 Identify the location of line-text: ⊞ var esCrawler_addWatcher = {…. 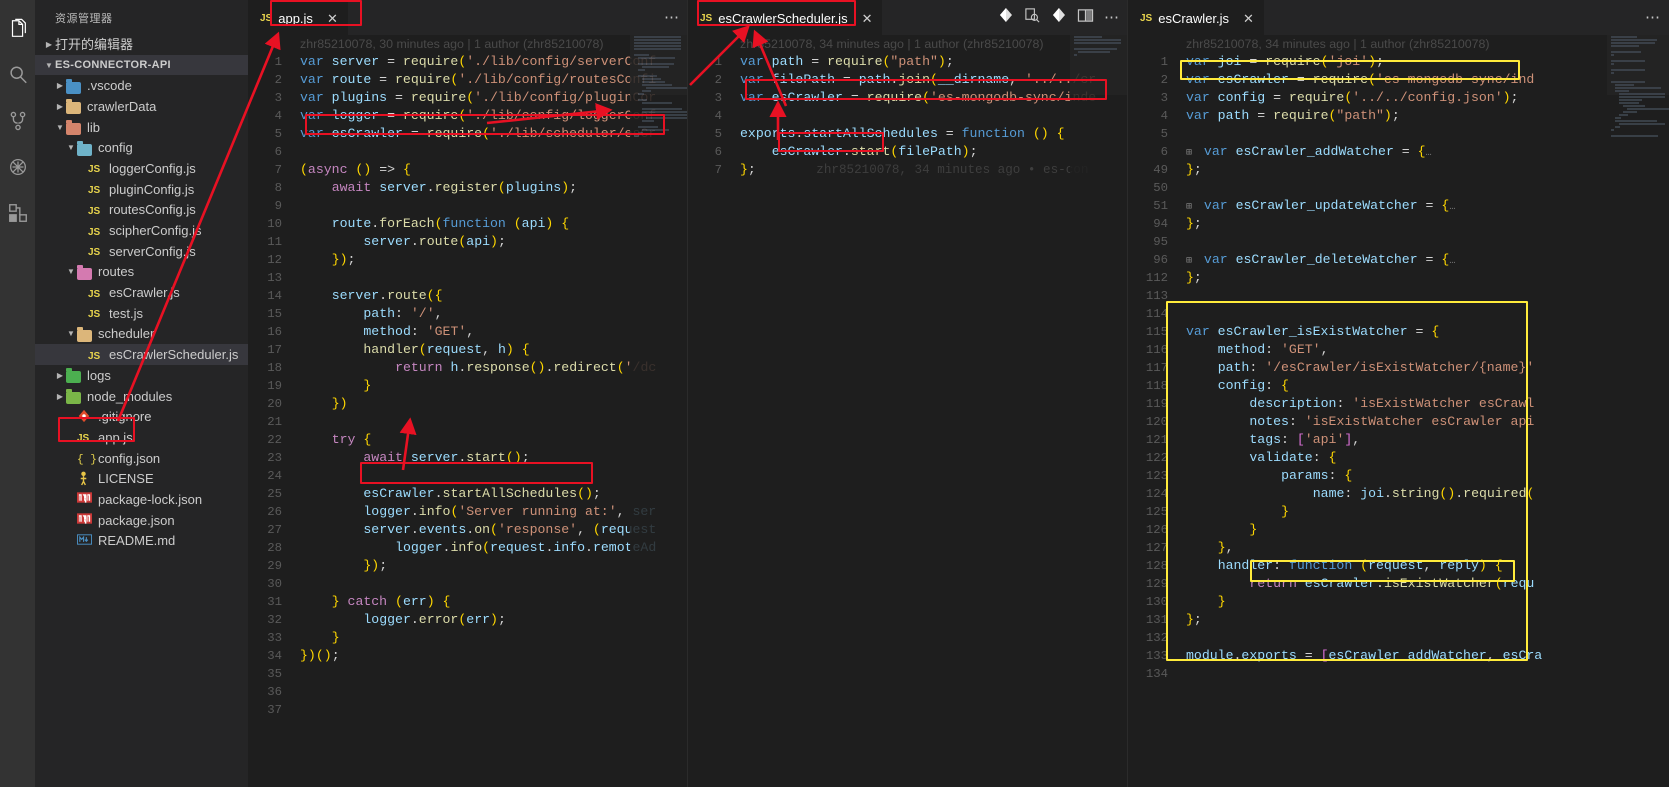
(1424, 153).